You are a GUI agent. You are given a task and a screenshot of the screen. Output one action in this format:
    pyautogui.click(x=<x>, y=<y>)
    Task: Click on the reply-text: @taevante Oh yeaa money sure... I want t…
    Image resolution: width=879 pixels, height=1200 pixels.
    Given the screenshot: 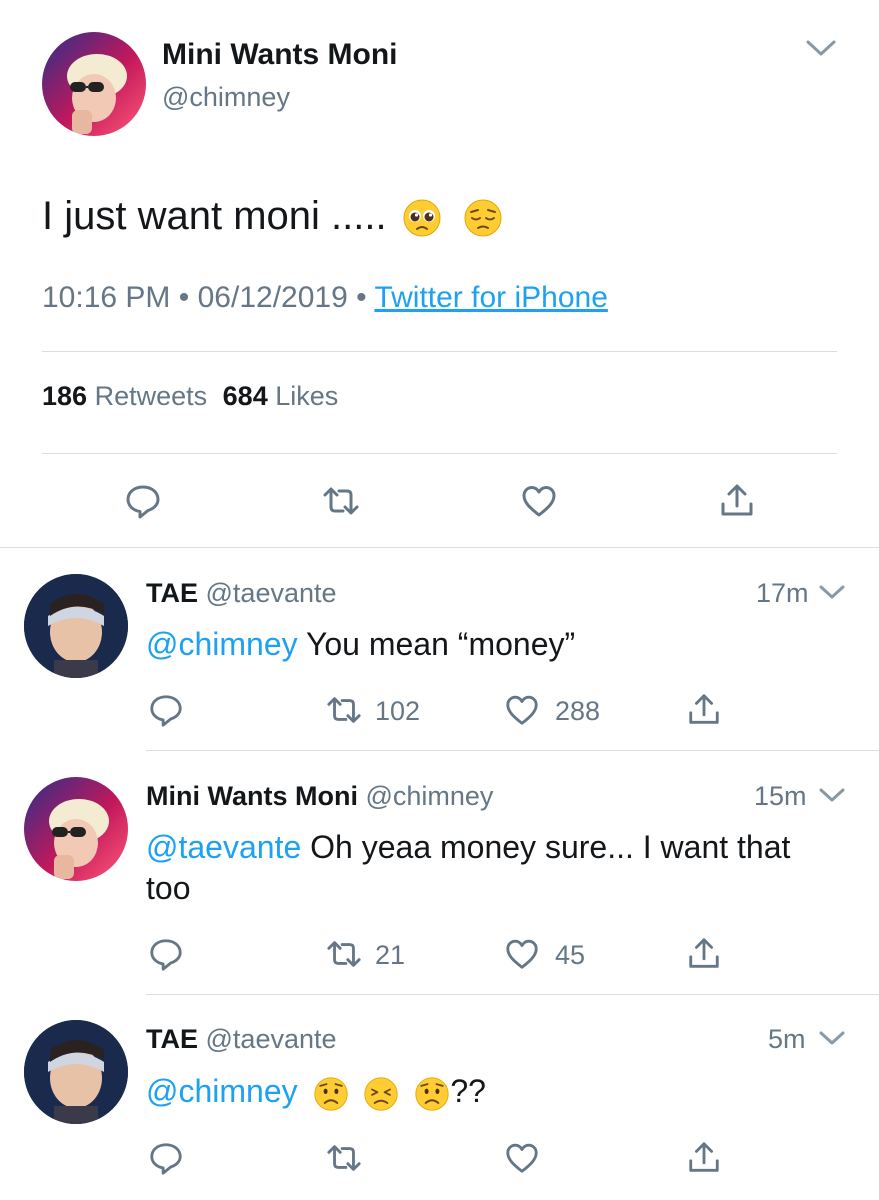 What is the action you would take?
    pyautogui.click(x=501, y=868)
    